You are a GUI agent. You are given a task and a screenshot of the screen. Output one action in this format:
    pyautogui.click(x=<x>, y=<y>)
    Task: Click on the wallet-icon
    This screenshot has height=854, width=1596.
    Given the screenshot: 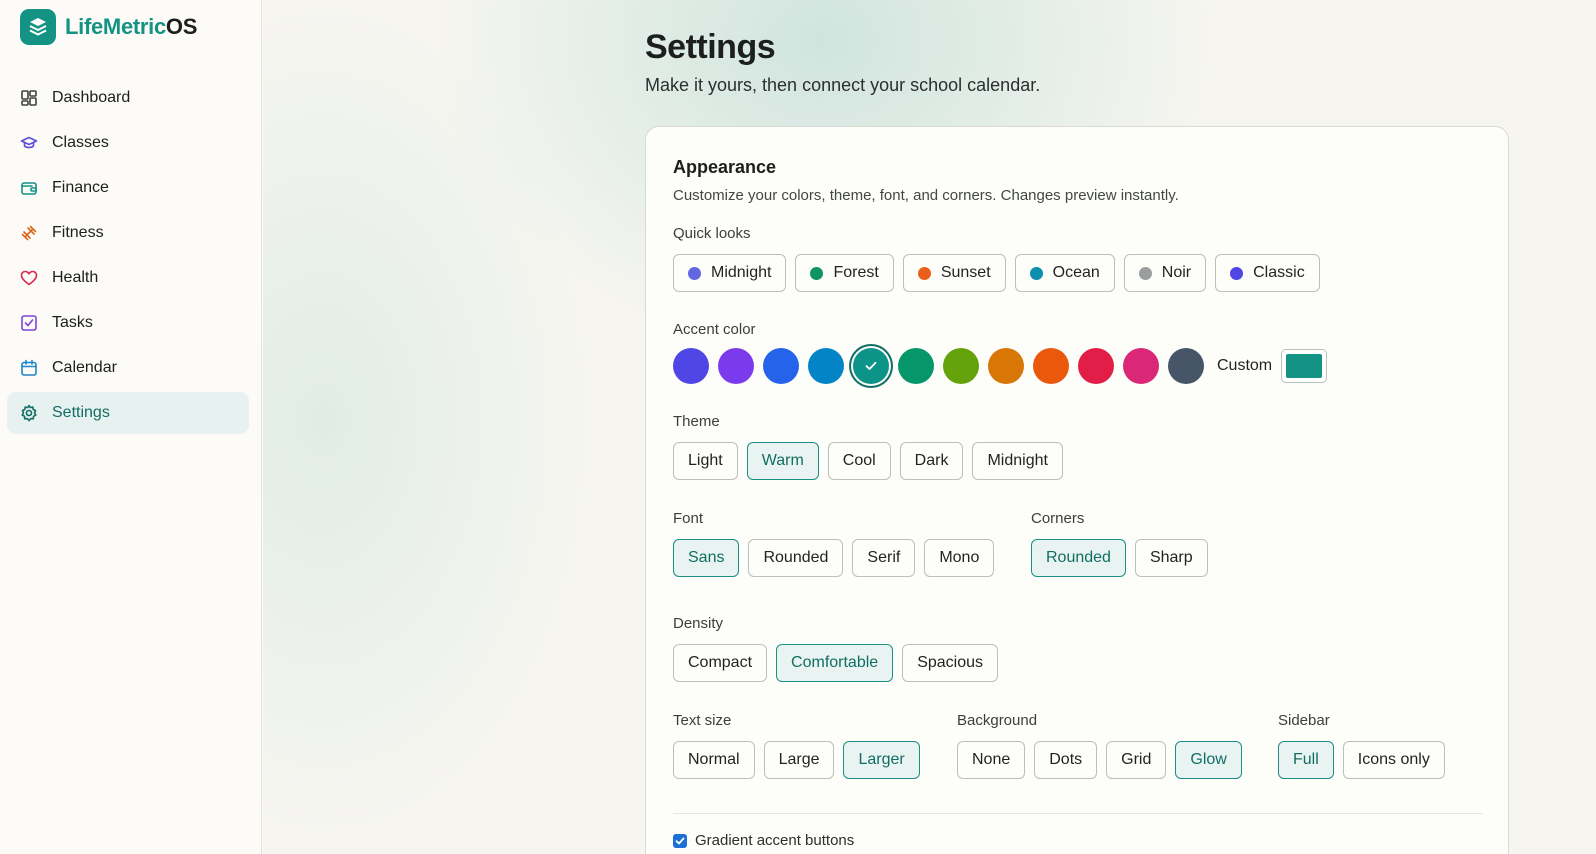 What is the action you would take?
    pyautogui.click(x=29, y=188)
    